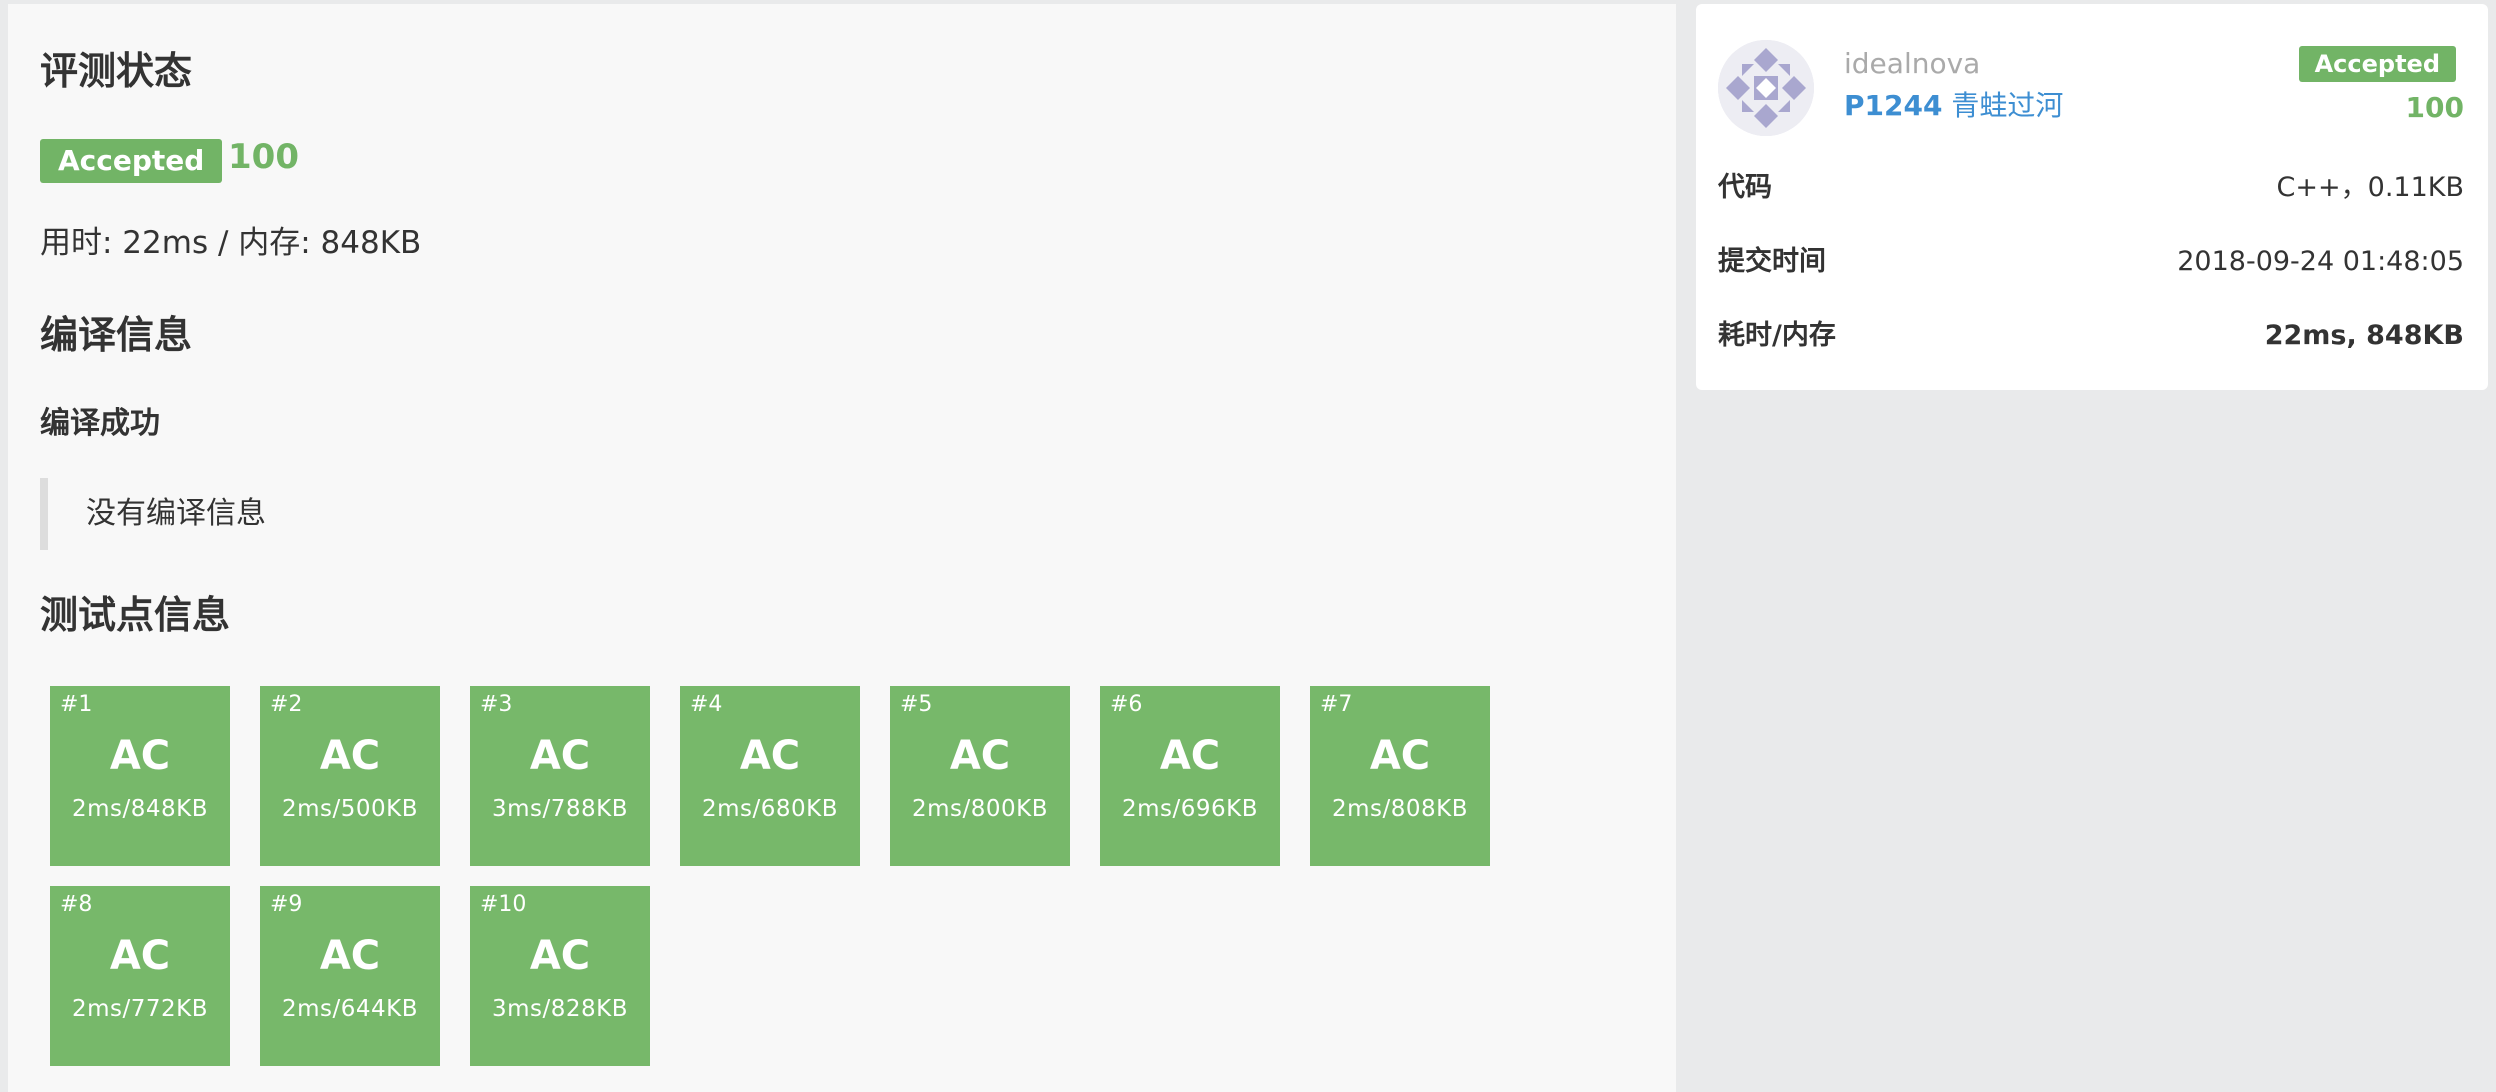 The height and width of the screenshot is (1092, 2496). What do you see at coordinates (100, 423) in the screenshot?
I see `compile-result: 编译成功` at bounding box center [100, 423].